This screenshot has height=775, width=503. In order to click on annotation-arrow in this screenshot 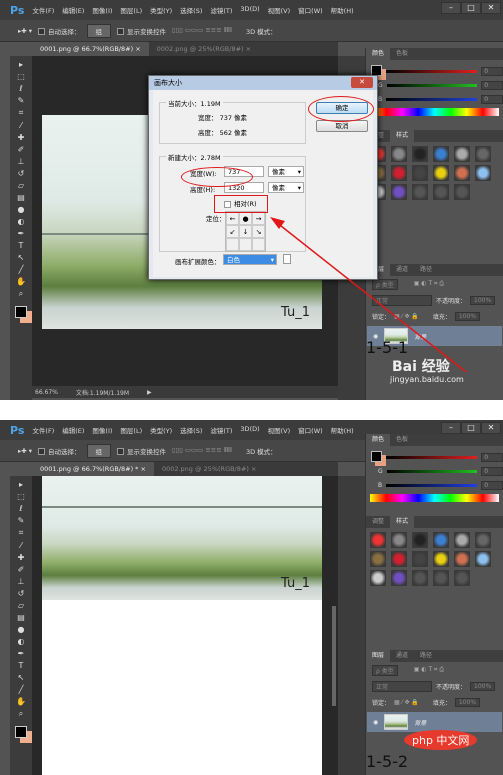, I will do `click(368, 295)`.